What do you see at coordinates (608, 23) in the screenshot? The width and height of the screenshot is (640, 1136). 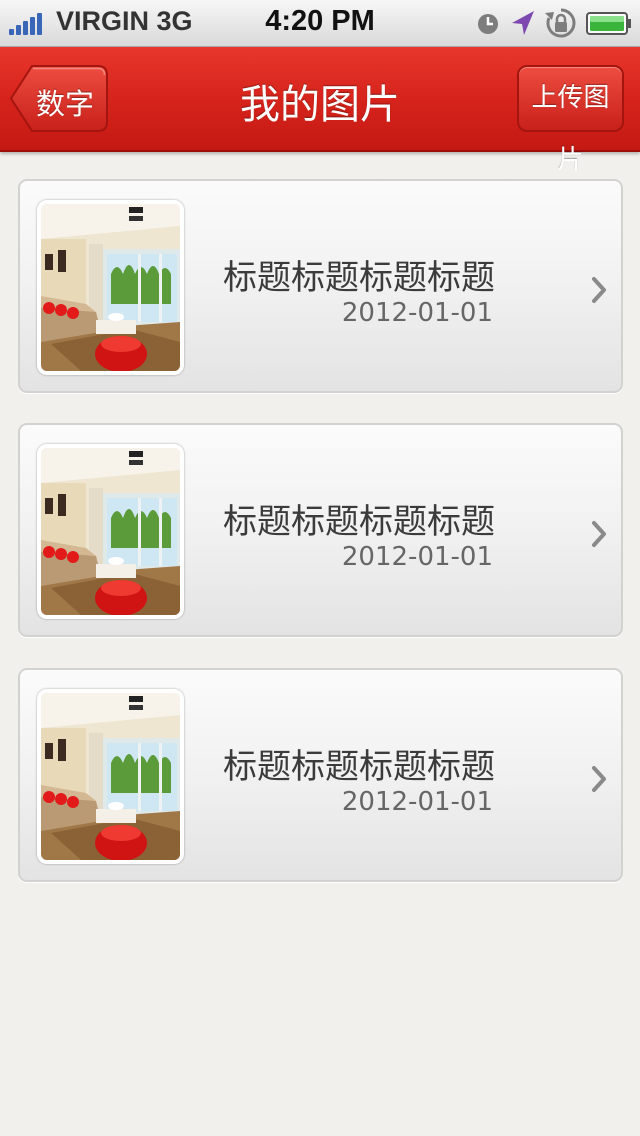 I see `battery-icon` at bounding box center [608, 23].